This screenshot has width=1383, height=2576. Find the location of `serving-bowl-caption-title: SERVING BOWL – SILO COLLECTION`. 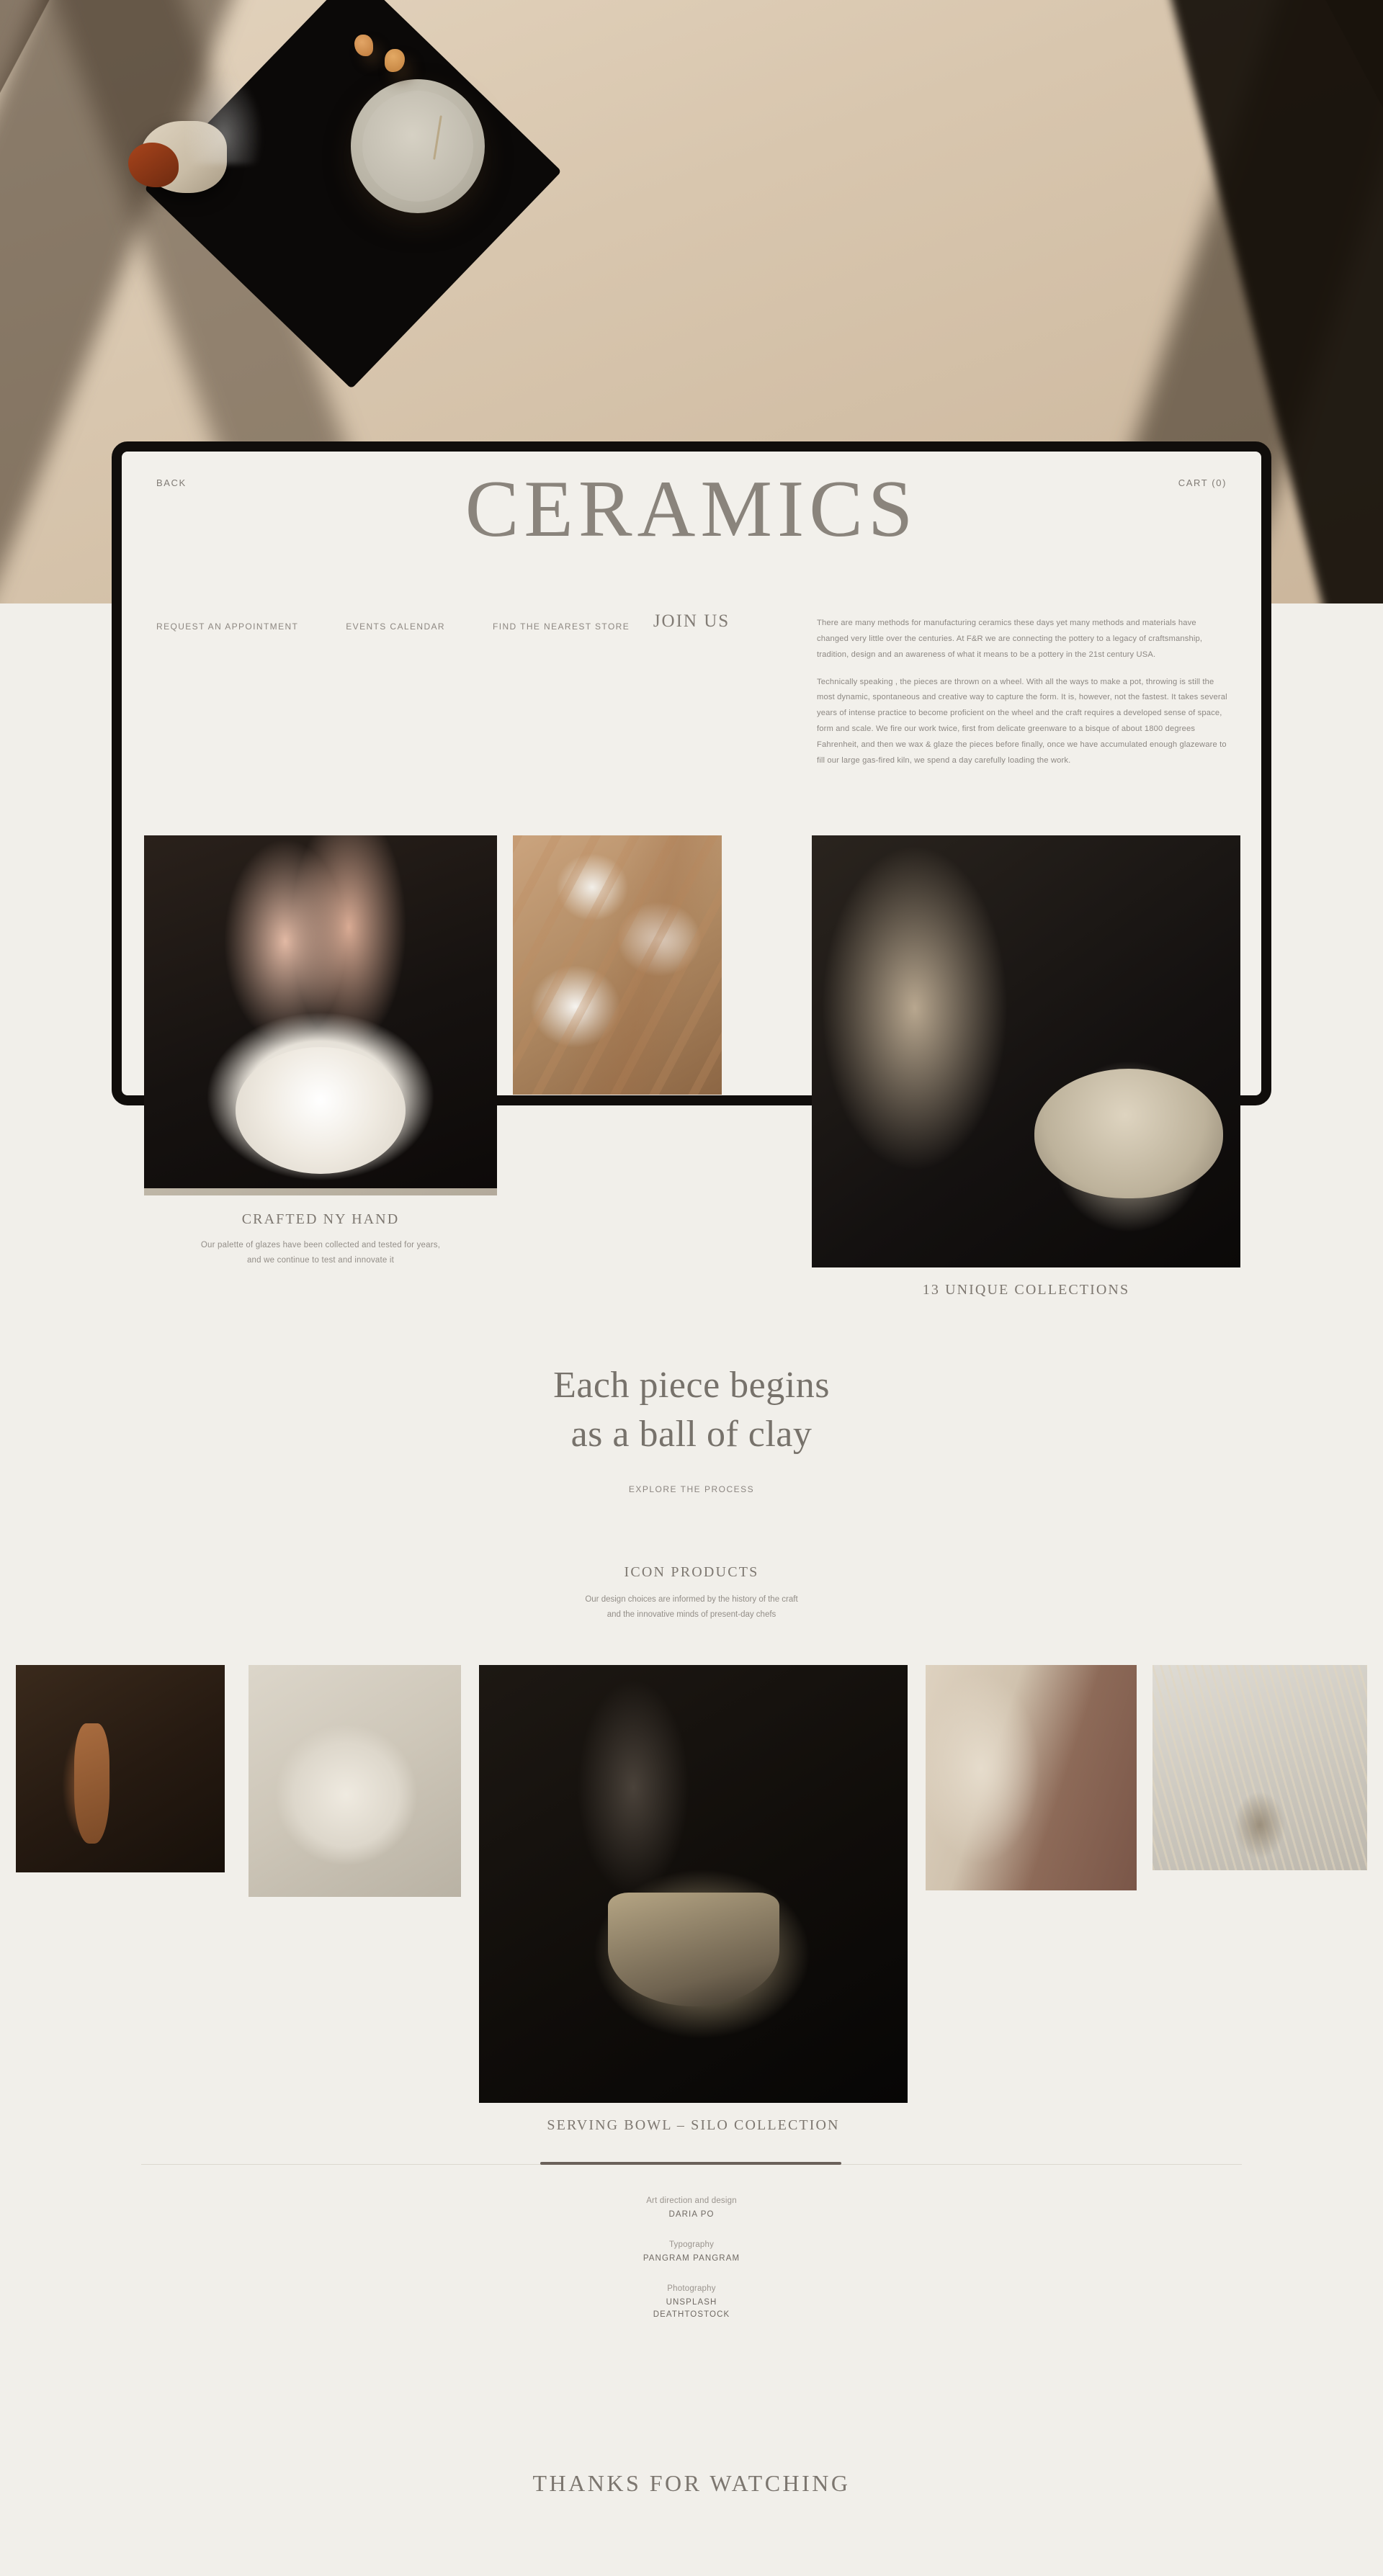

serving-bowl-caption-title: SERVING BOWL – SILO COLLECTION is located at coordinates (693, 2125).